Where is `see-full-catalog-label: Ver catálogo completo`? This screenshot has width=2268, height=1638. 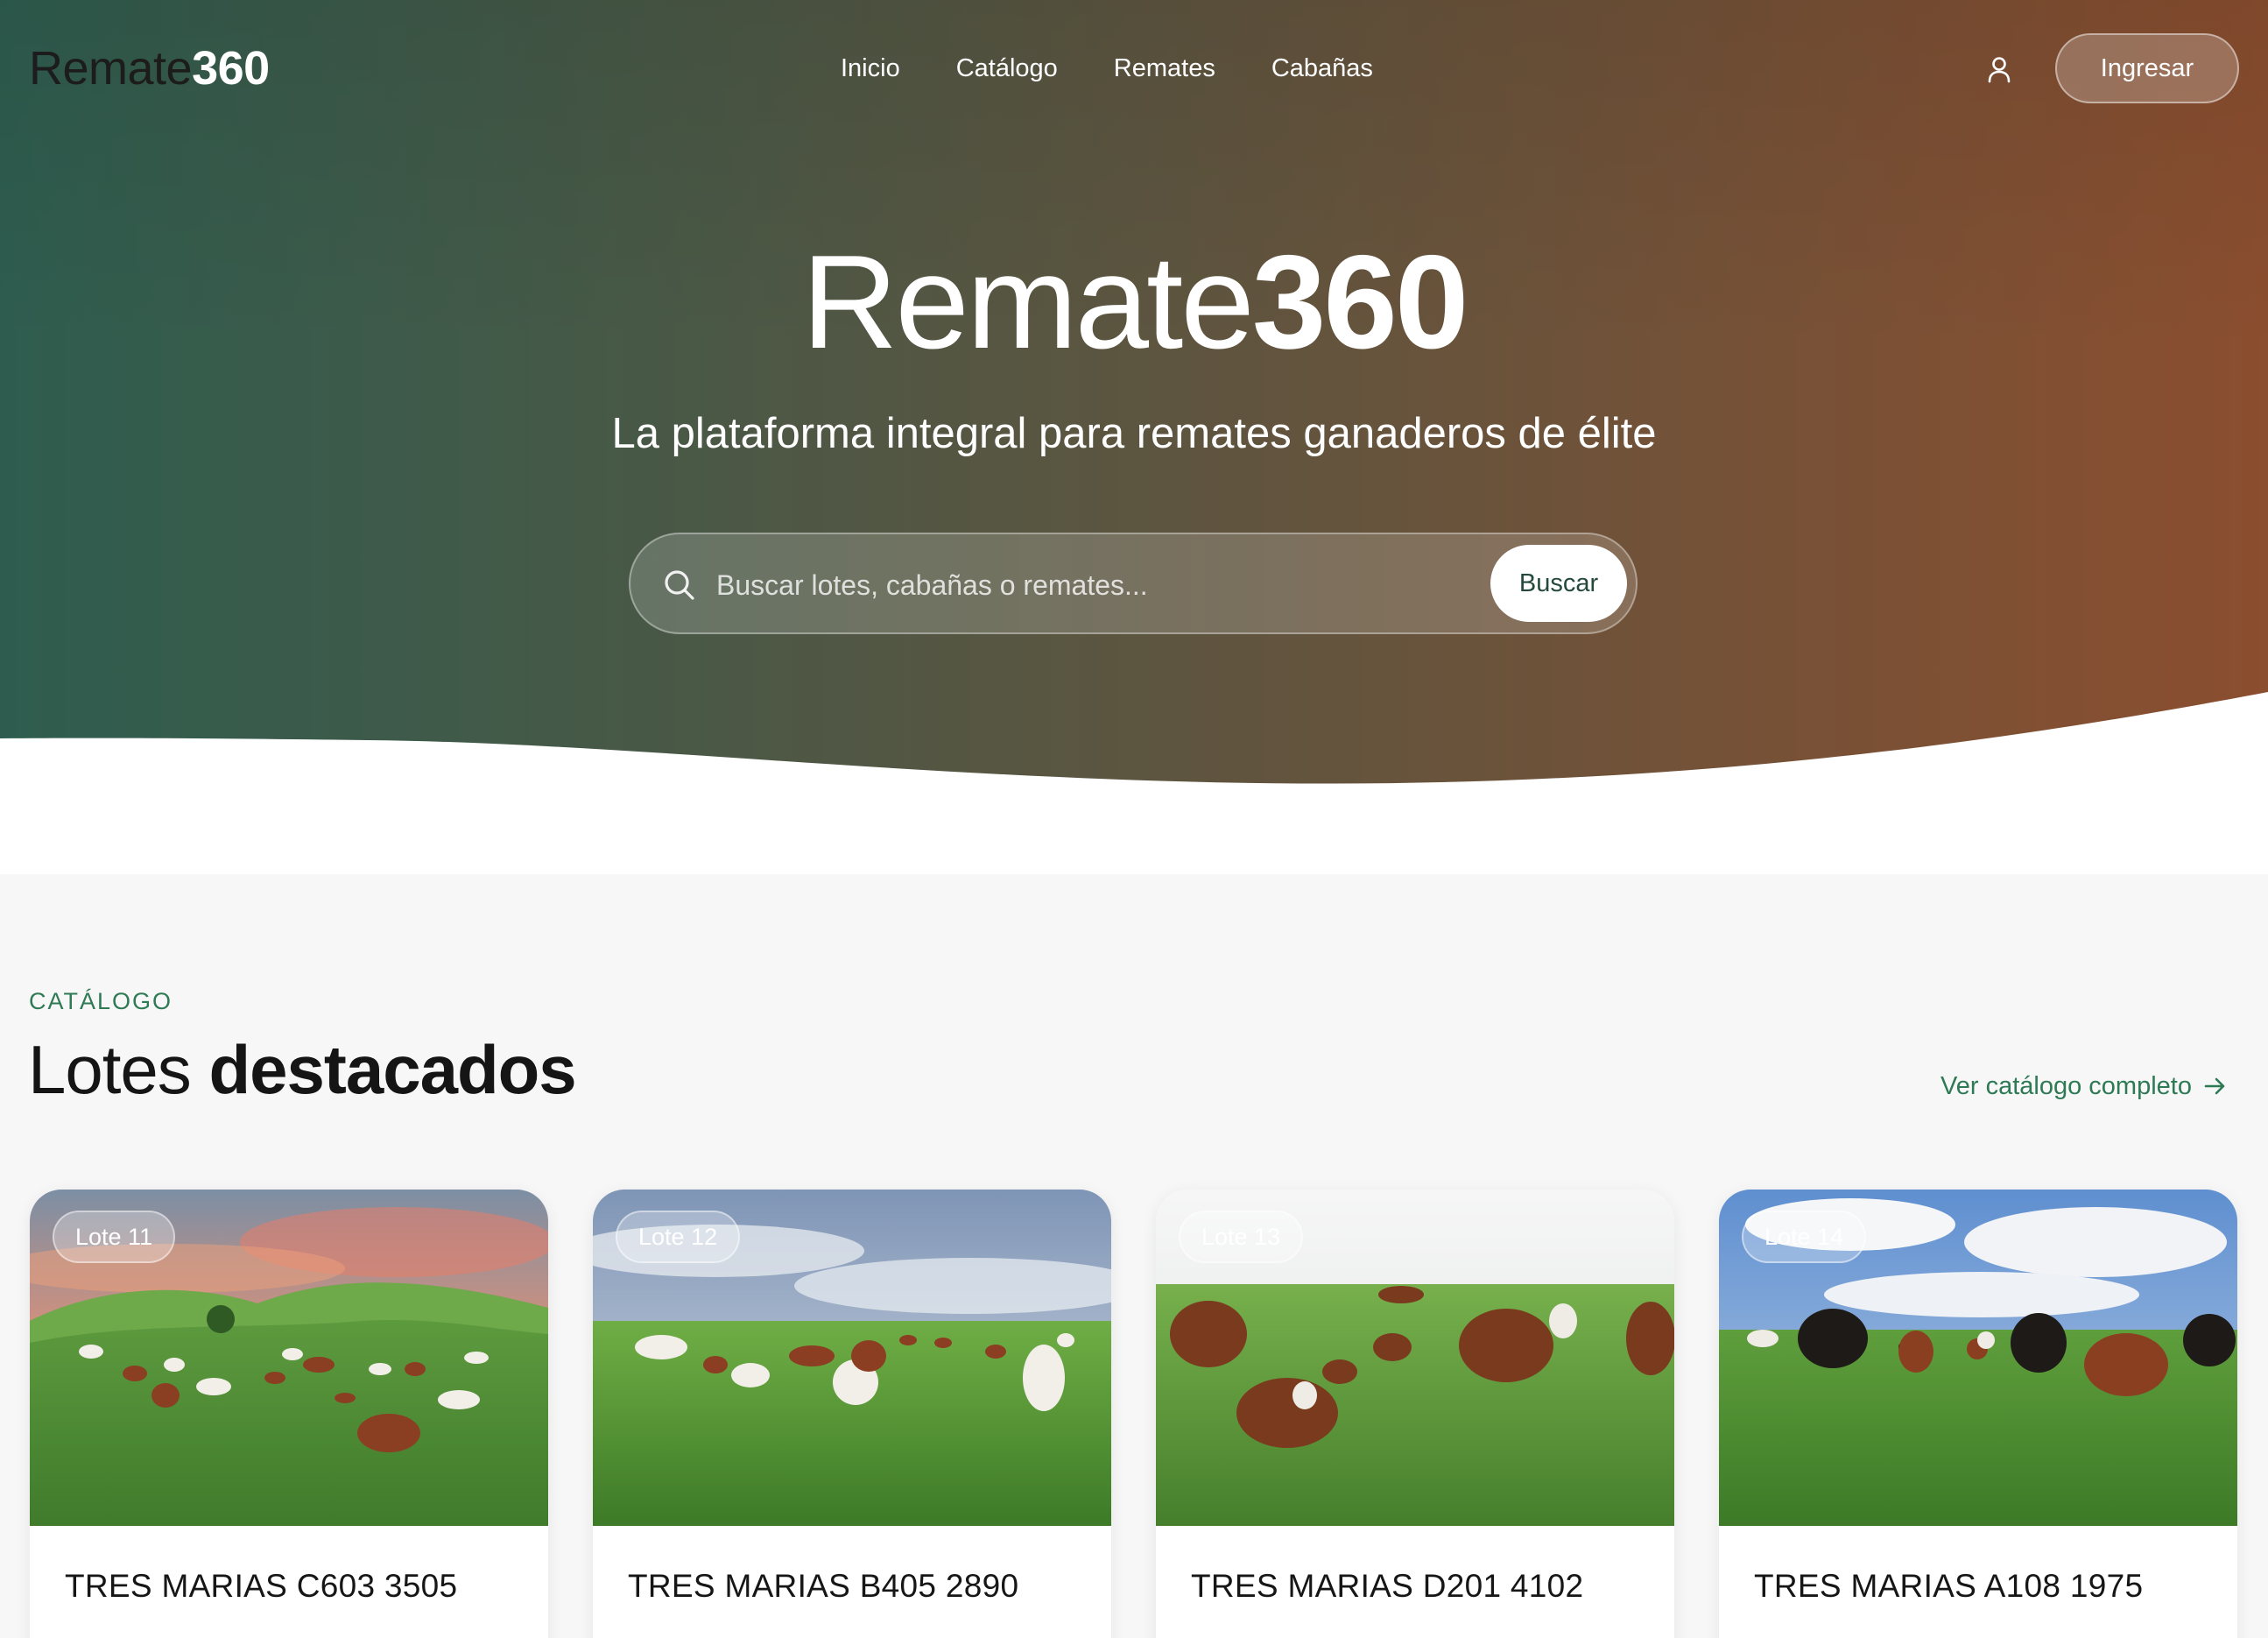
see-full-catalog-label: Ver catálogo completo is located at coordinates (2066, 1086).